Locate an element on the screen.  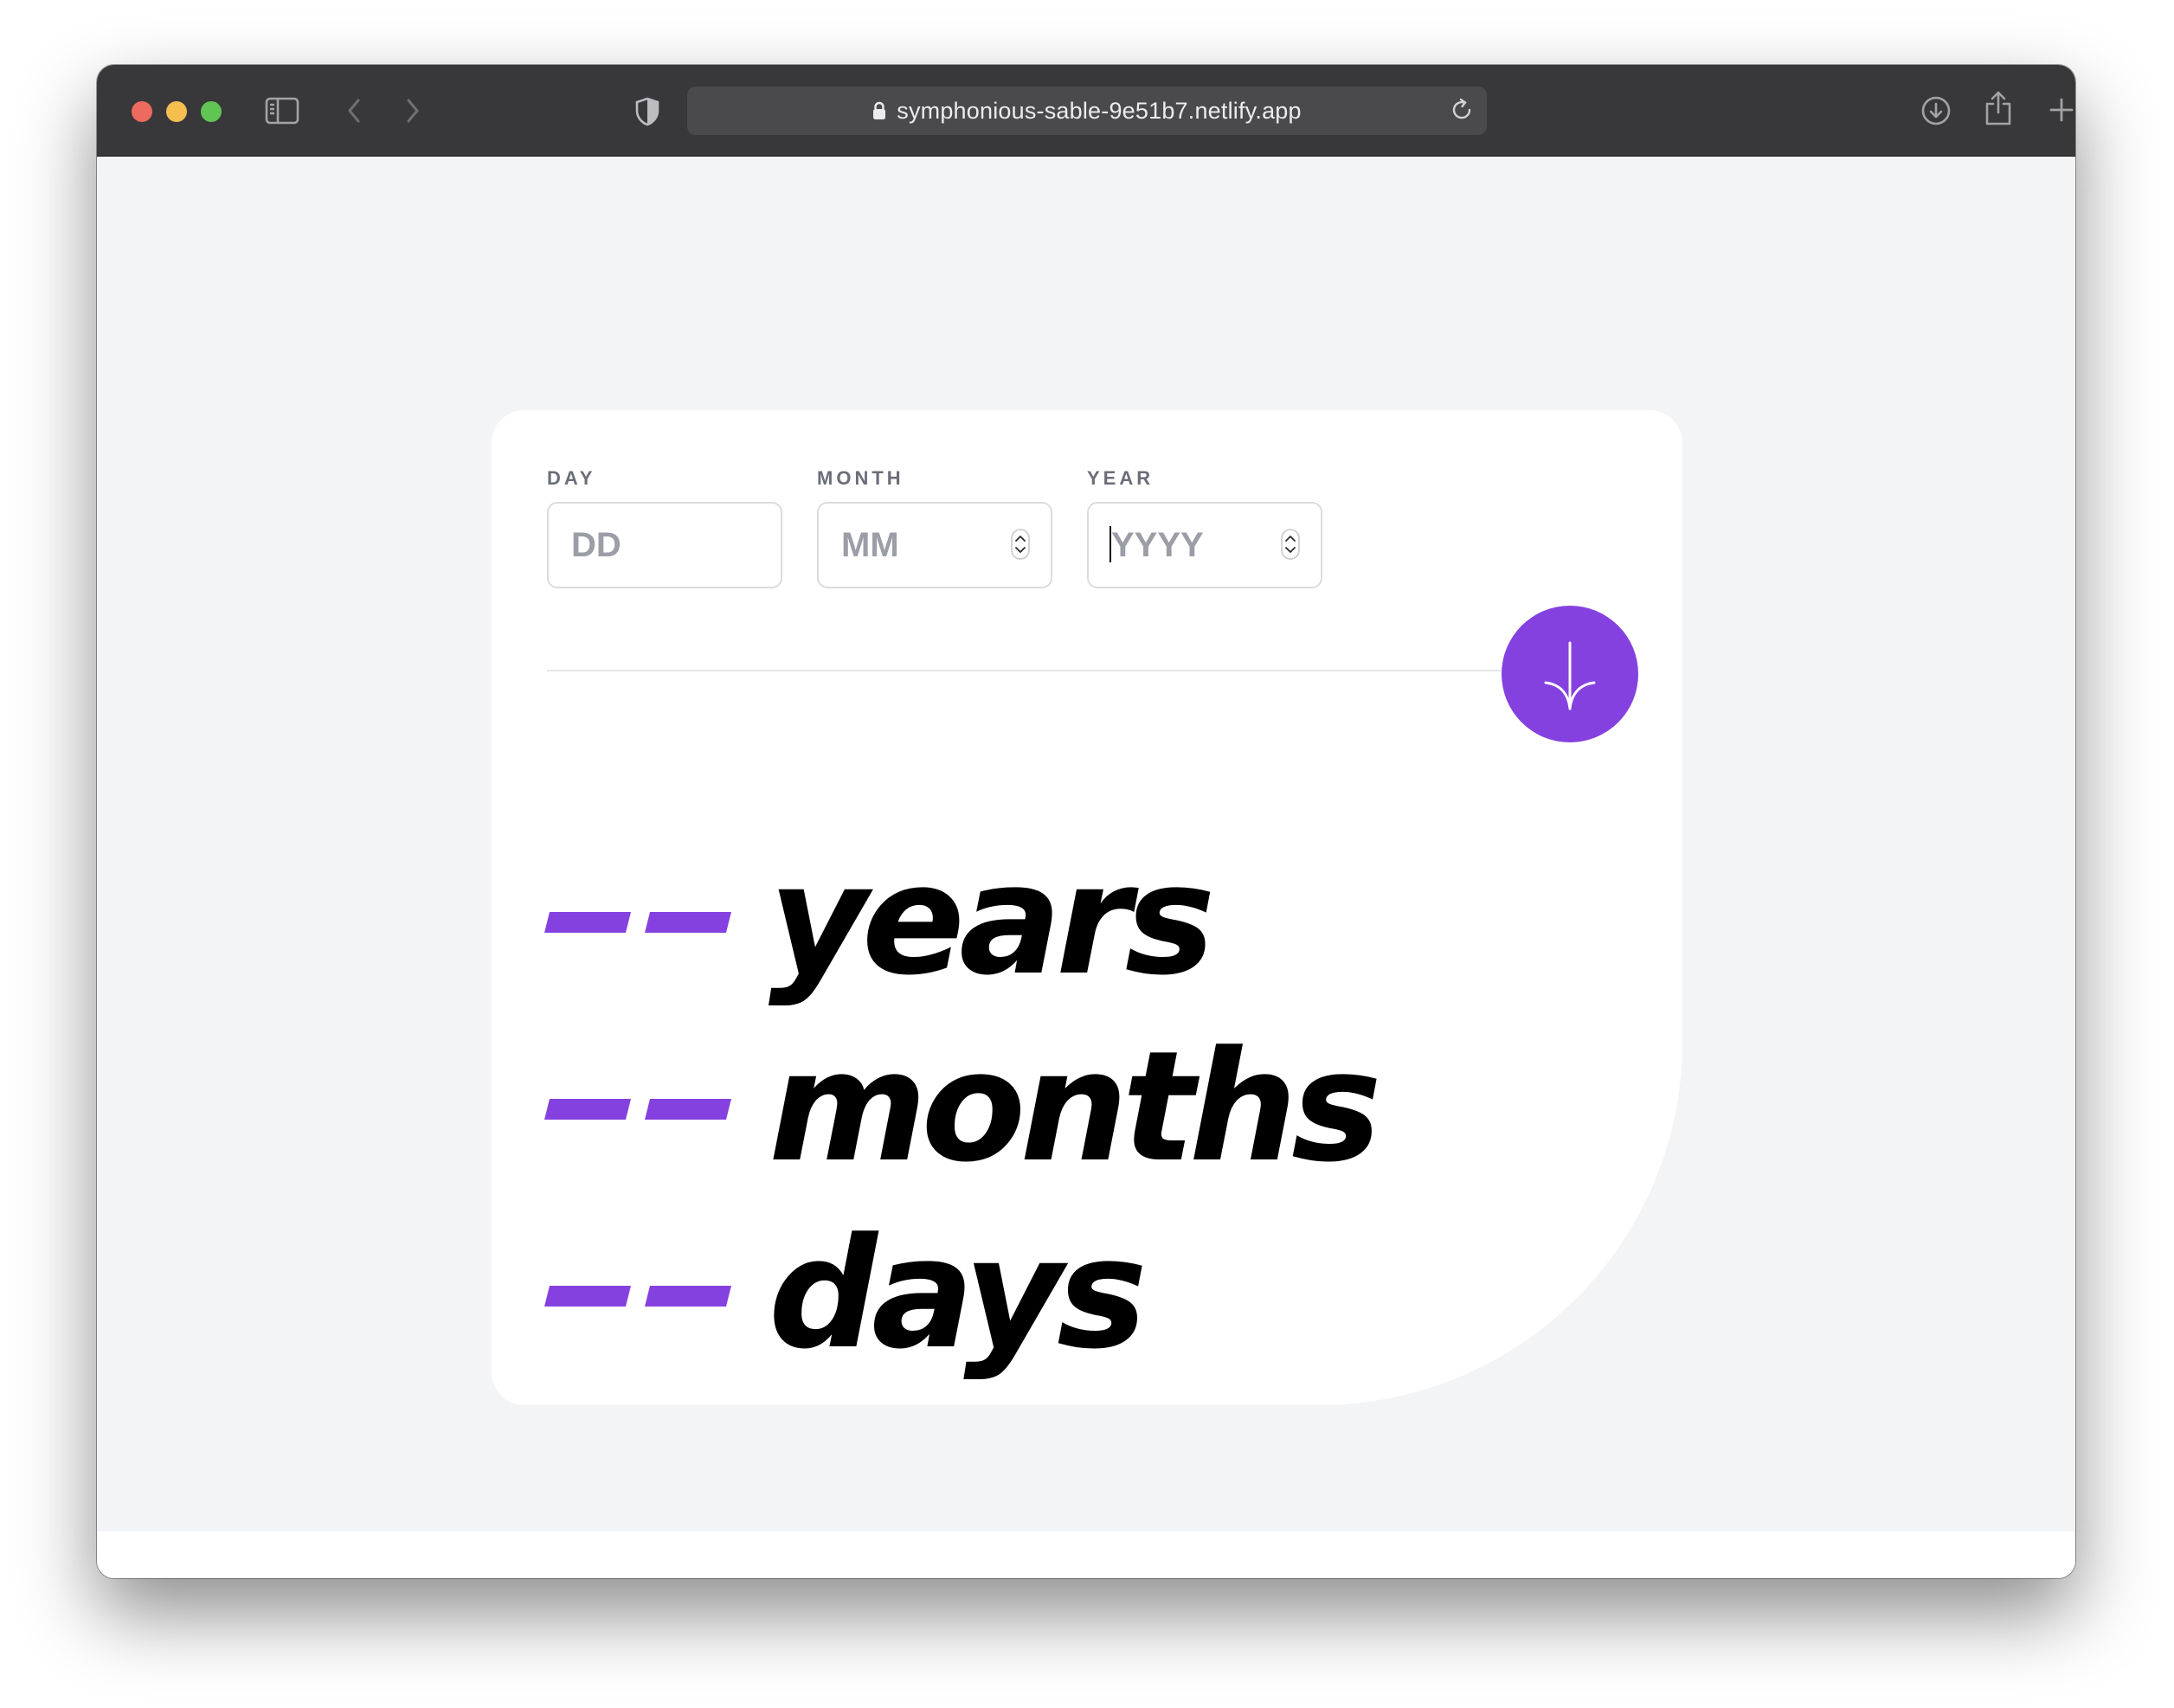
days-unit: days is located at coordinates (959, 1294).